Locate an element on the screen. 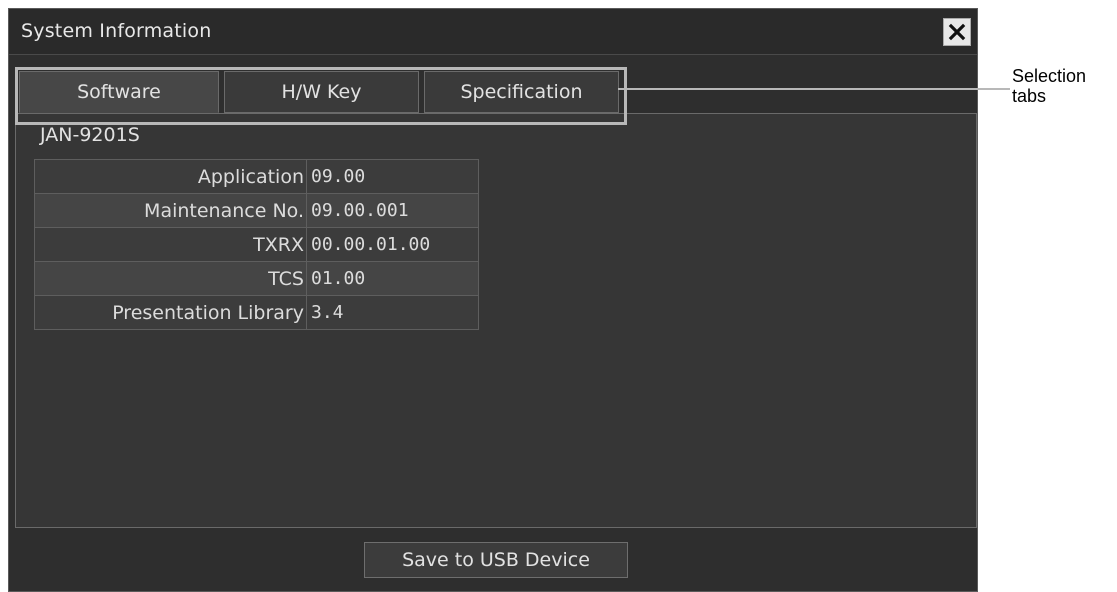 The height and width of the screenshot is (592, 1117). window-title: System Information is located at coordinates (116, 31).